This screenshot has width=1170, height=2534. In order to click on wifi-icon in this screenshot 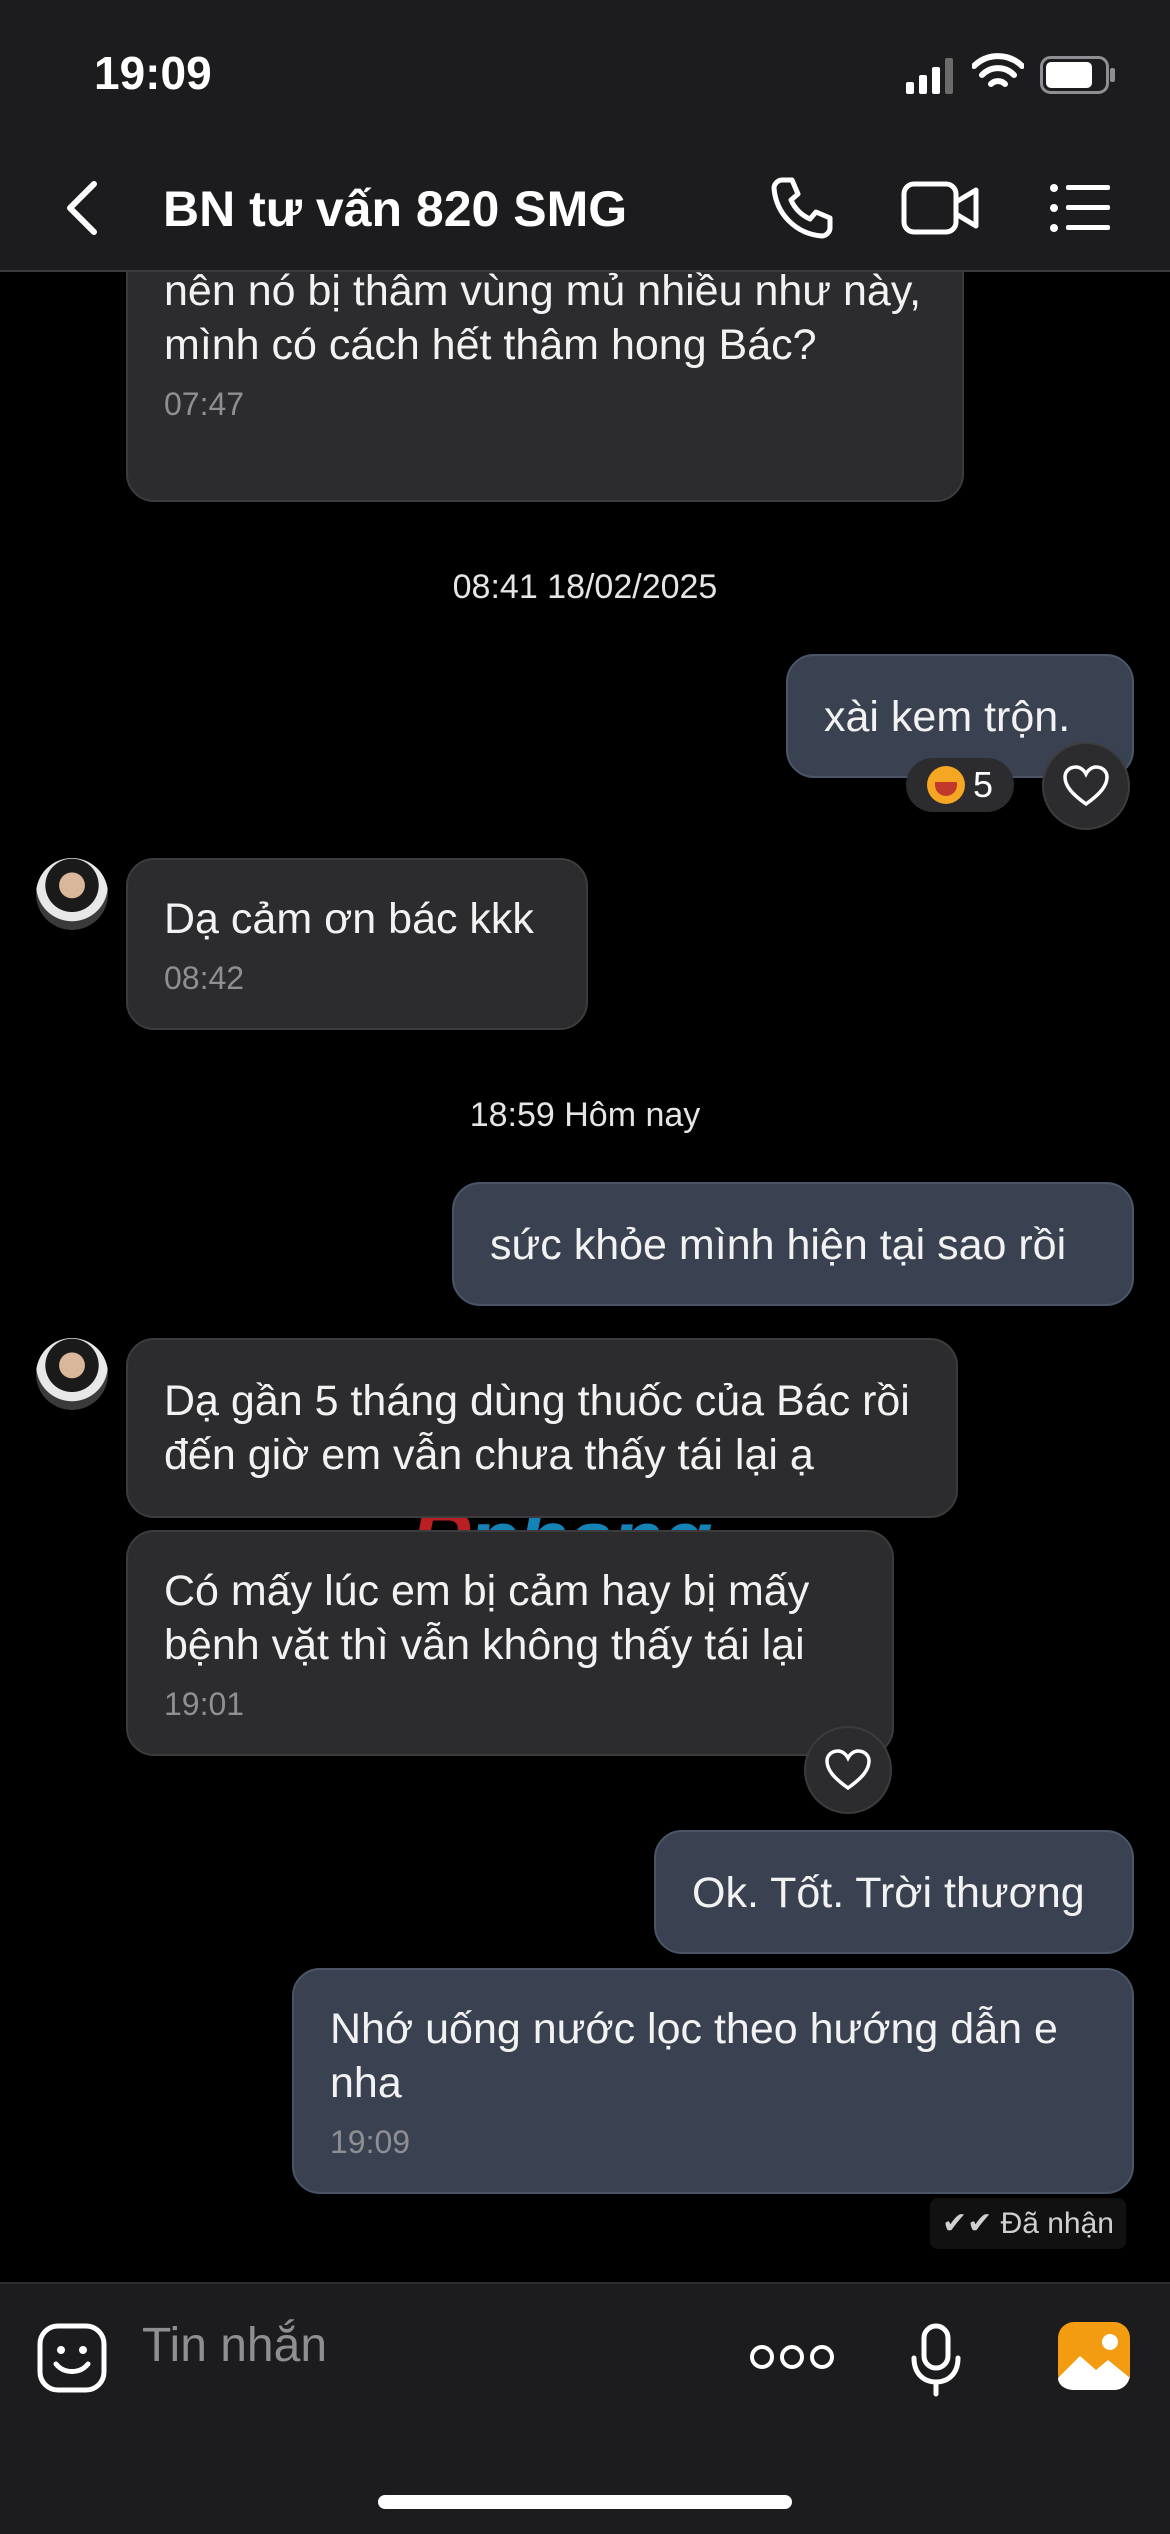, I will do `click(998, 70)`.